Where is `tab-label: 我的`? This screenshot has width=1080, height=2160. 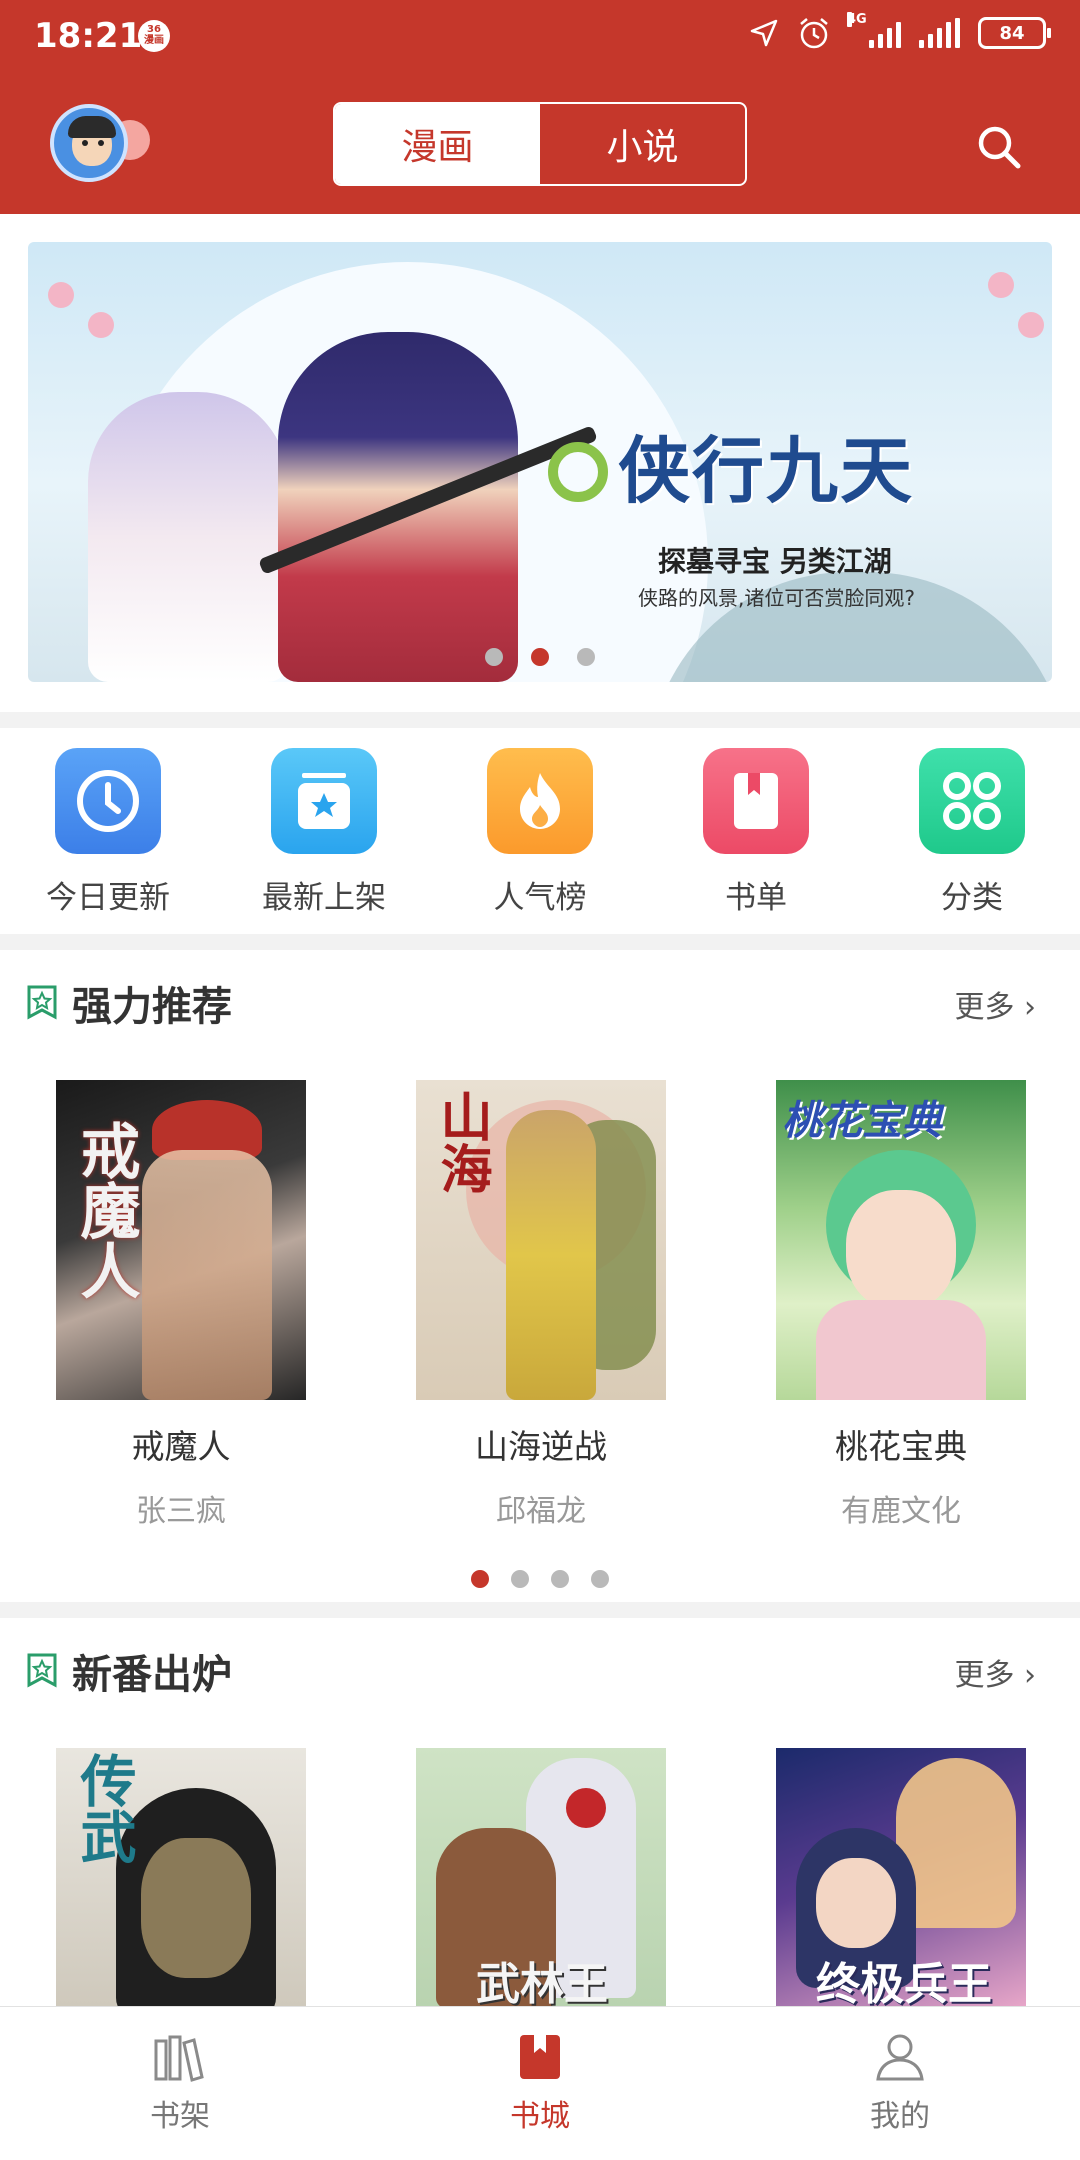 tab-label: 我的 is located at coordinates (900, 2116).